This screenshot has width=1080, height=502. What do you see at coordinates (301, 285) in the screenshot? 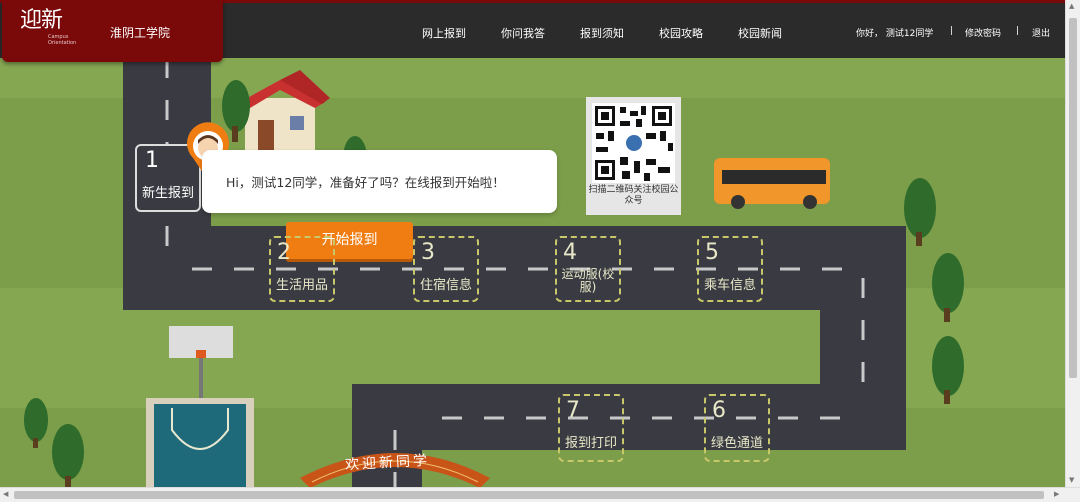
I see `step-label: 生活用品` at bounding box center [301, 285].